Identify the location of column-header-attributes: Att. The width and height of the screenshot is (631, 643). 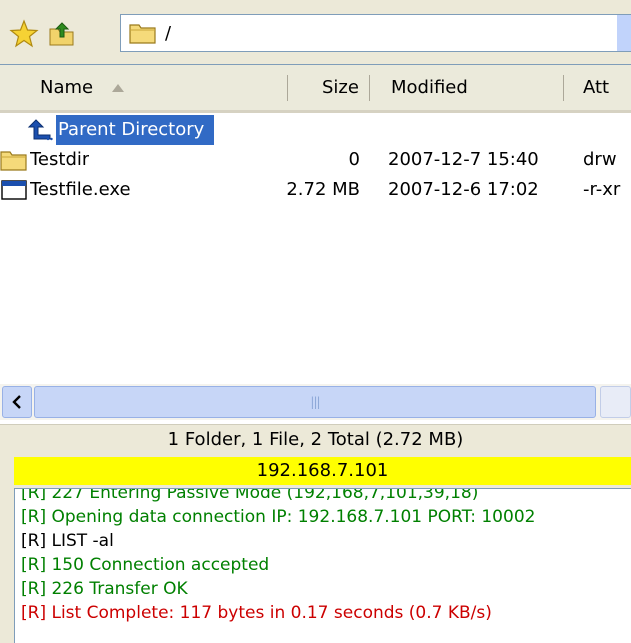
(607, 87).